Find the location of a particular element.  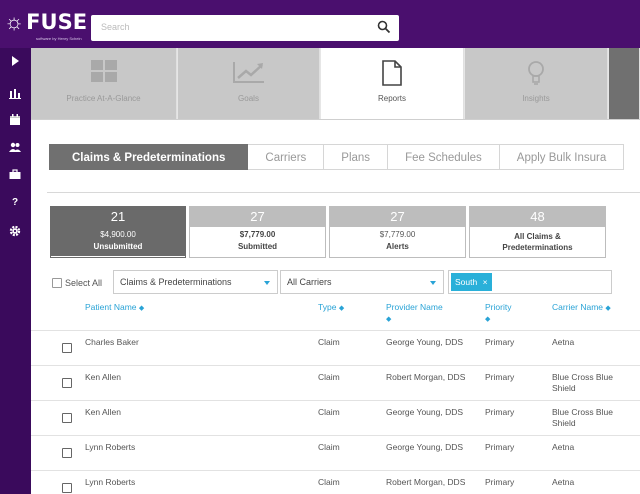

bar-chart-icon is located at coordinates (15, 93).